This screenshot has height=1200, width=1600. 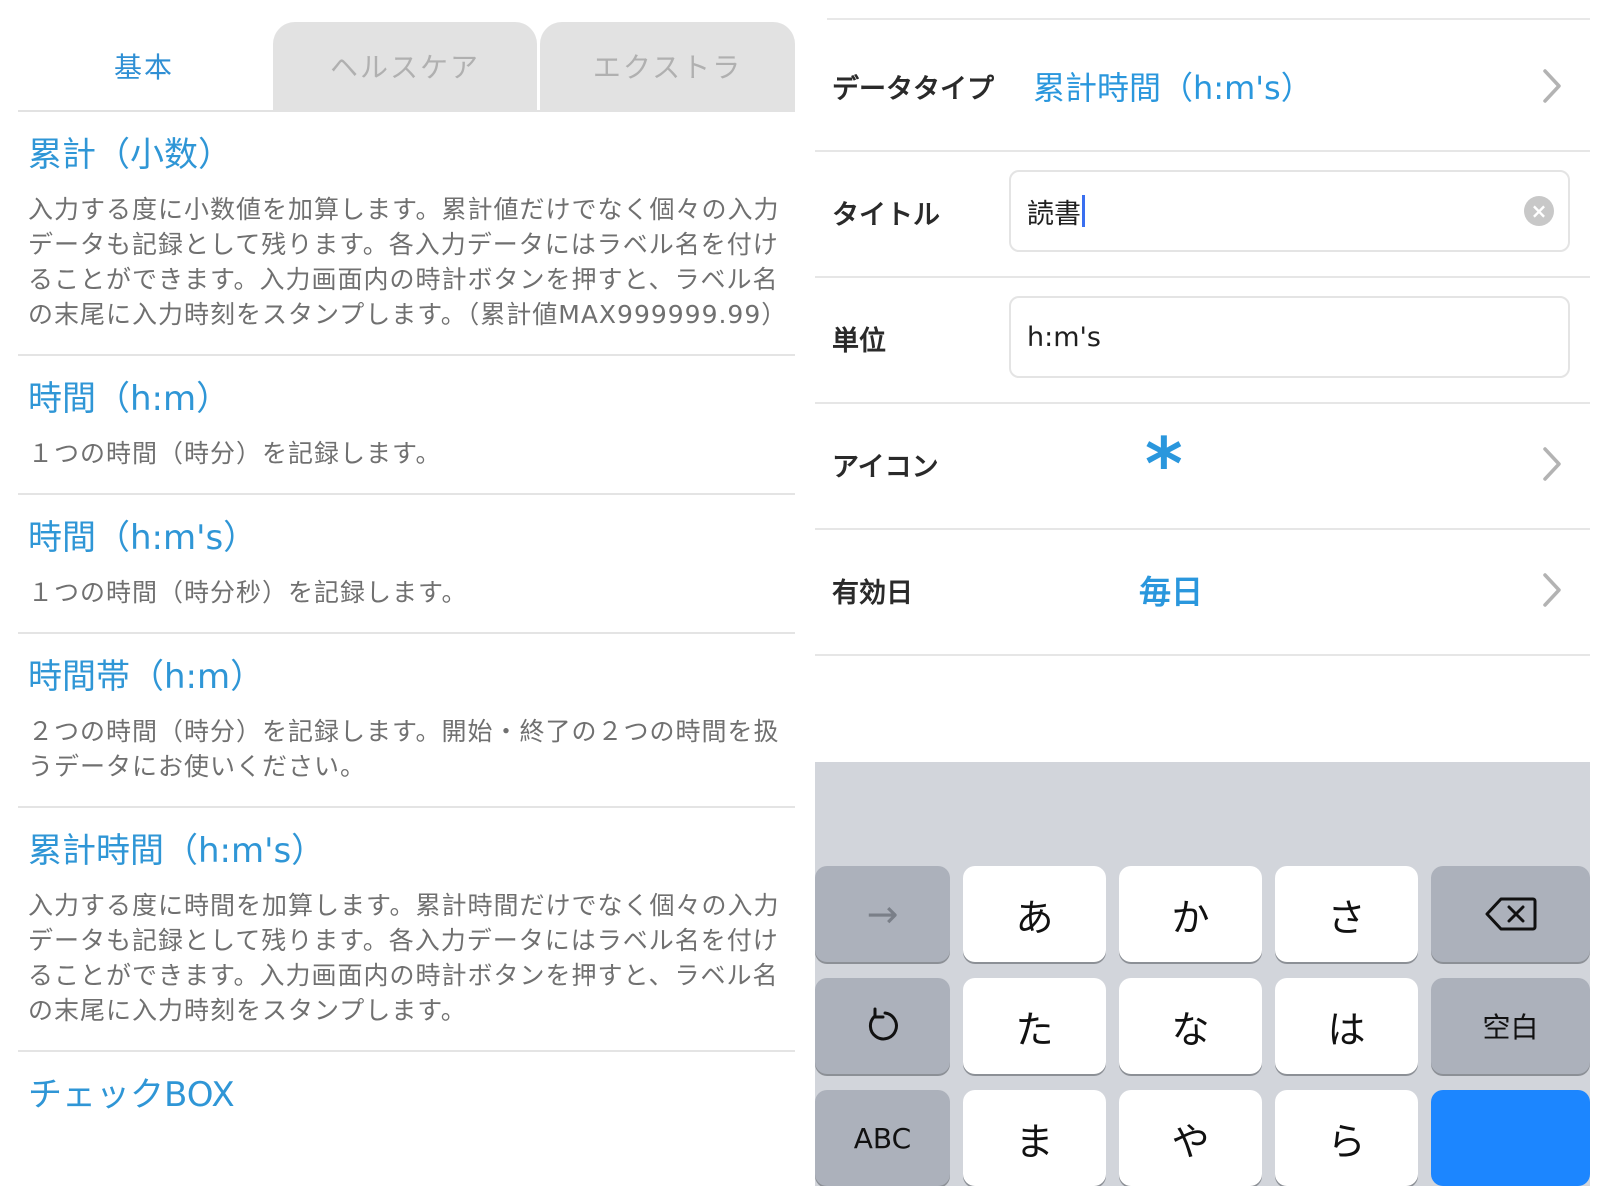 I want to click on clear-icon: ×, so click(x=1539, y=211).